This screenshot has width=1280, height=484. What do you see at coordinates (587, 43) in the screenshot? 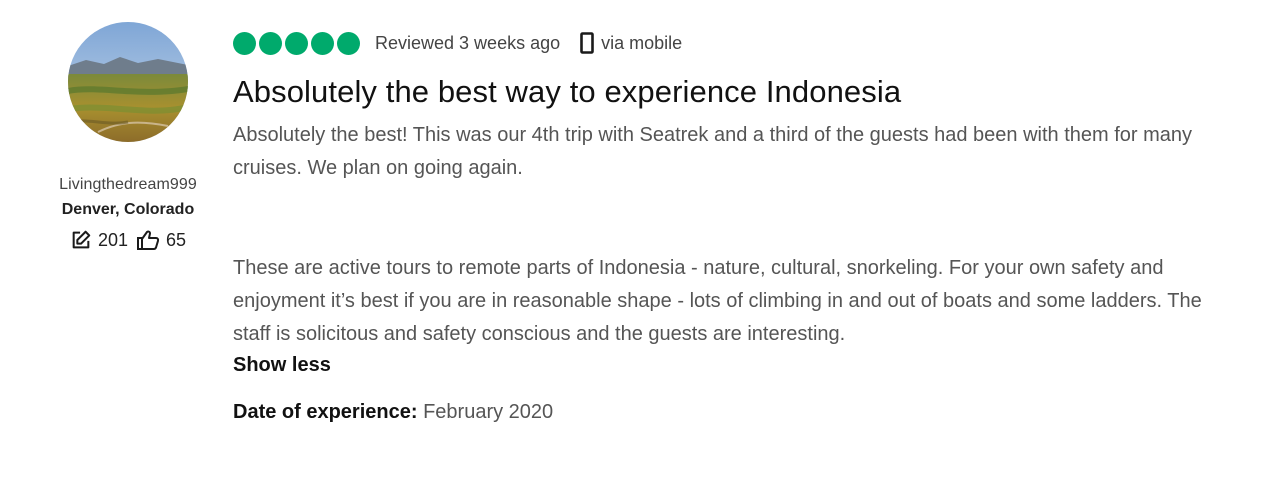
I see `mobile-phone-icon` at bounding box center [587, 43].